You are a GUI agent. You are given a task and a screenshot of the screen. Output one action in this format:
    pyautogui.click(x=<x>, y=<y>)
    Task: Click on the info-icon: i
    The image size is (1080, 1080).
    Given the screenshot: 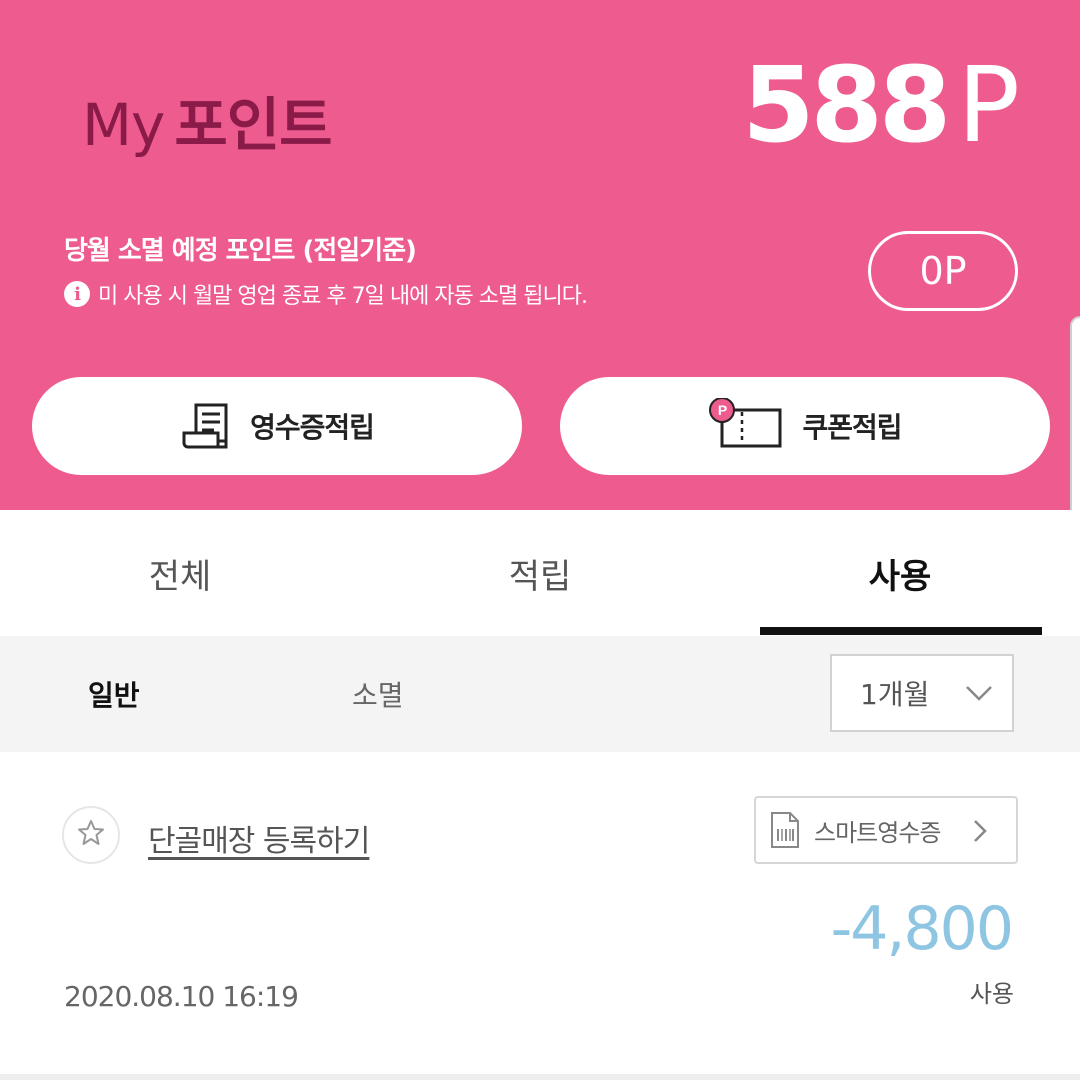 What is the action you would take?
    pyautogui.click(x=77, y=294)
    